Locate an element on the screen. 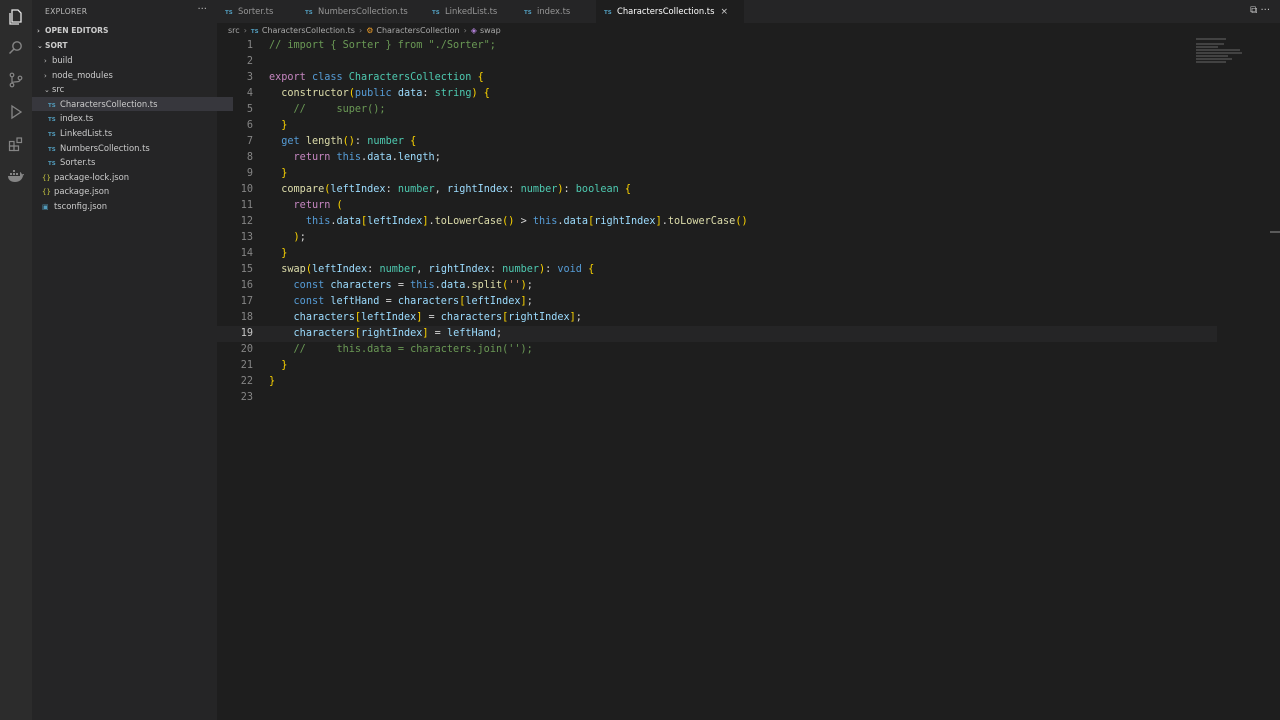 This screenshot has width=1280, height=720. tree-file-tsconfig: ▣ tsconfig.json is located at coordinates (129, 206).